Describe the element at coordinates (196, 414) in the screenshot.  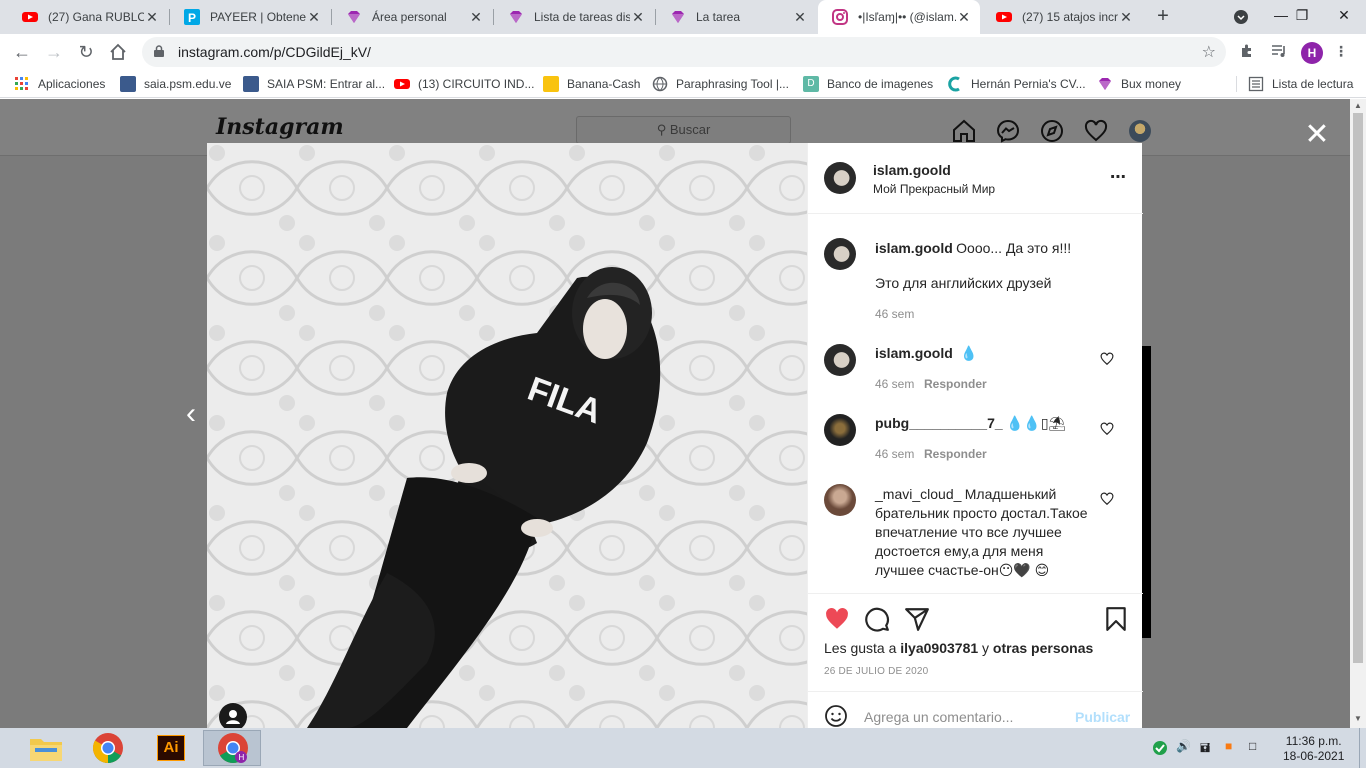
I see `chevron-left-icon: ‹` at that location.